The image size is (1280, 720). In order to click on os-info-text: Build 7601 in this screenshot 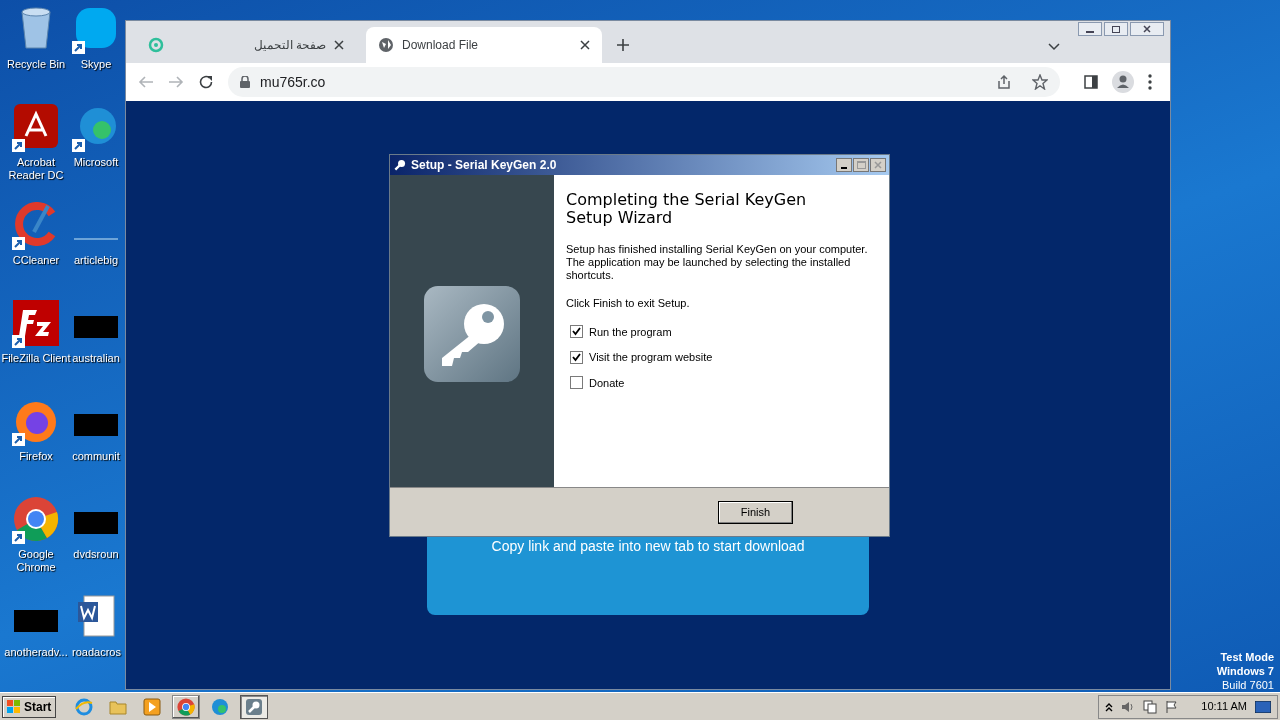, I will do `click(1248, 685)`.